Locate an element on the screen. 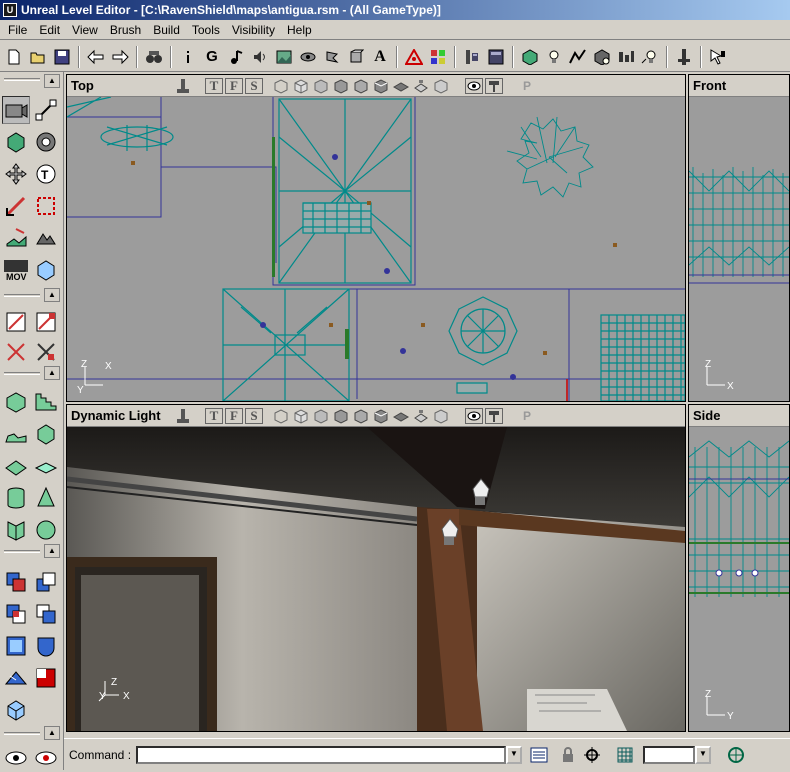  csg-add-icon is located at coordinates (16, 582).